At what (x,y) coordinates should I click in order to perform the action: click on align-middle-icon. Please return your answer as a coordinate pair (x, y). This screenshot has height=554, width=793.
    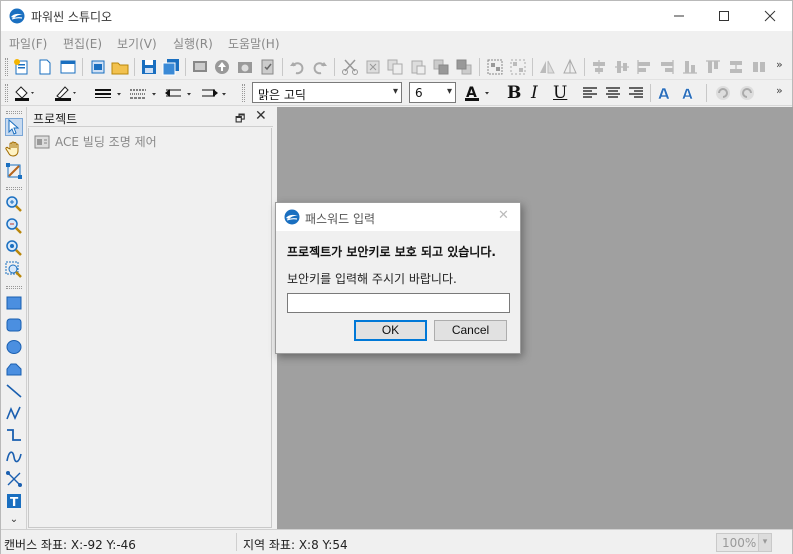
    Looking at the image, I should click on (690, 67).